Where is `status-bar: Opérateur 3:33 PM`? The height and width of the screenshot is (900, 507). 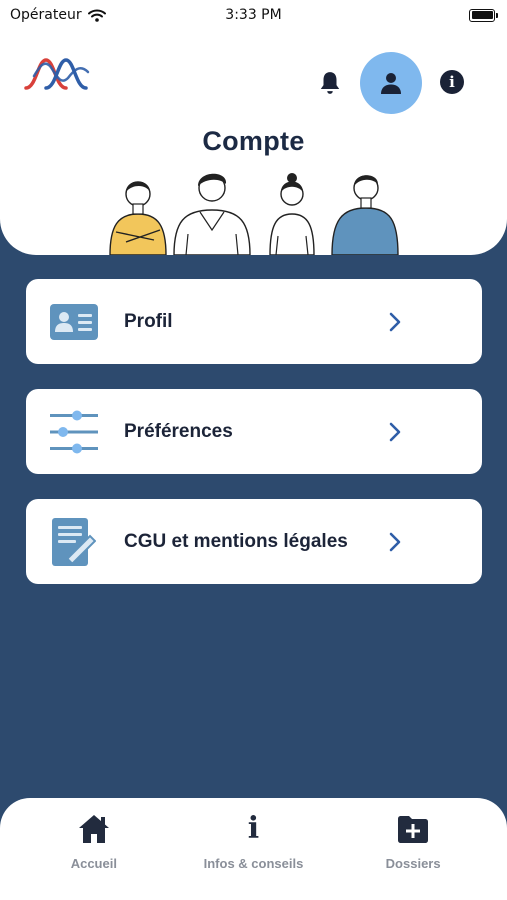
status-bar: Opérateur 3:33 PM is located at coordinates (253, 15).